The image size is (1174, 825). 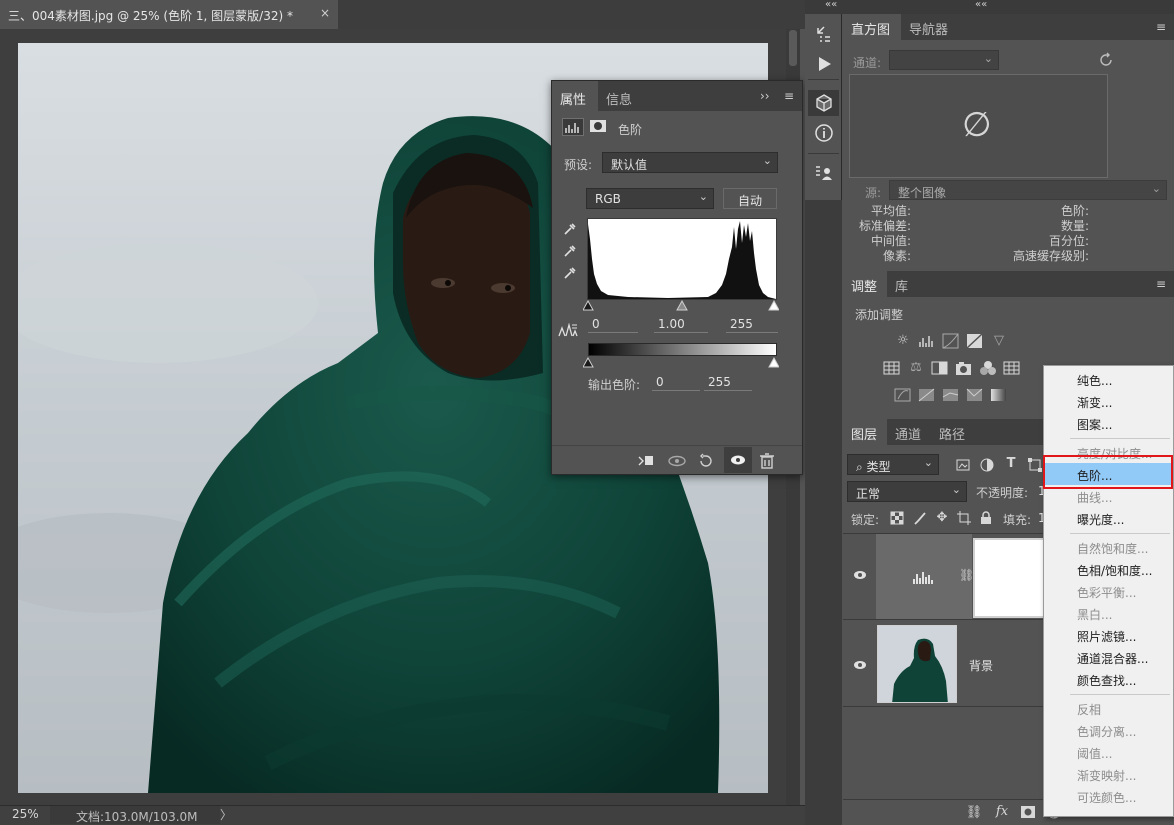 What do you see at coordinates (823, 133) in the screenshot?
I see `info-icon` at bounding box center [823, 133].